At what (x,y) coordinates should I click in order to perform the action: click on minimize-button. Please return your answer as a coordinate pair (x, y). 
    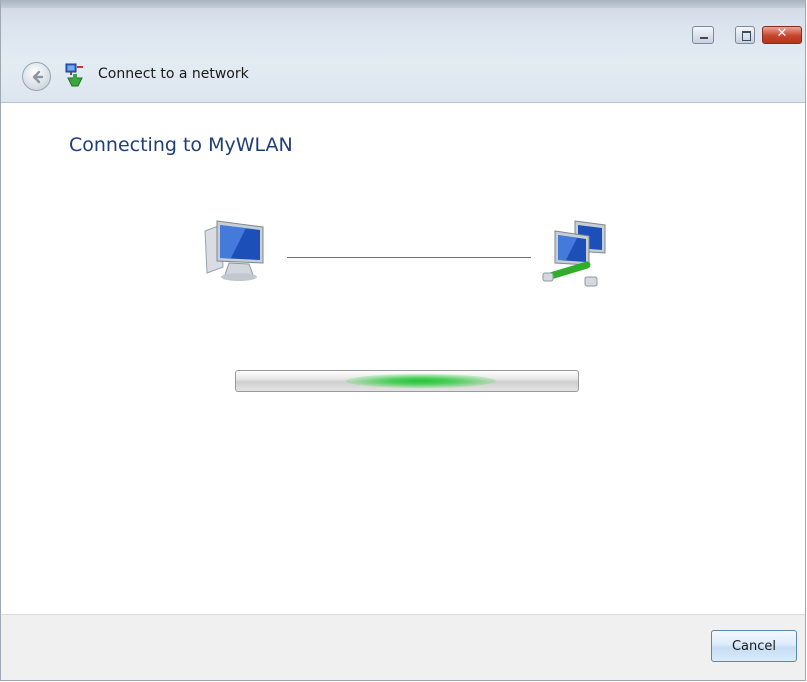
    Looking at the image, I should click on (703, 35).